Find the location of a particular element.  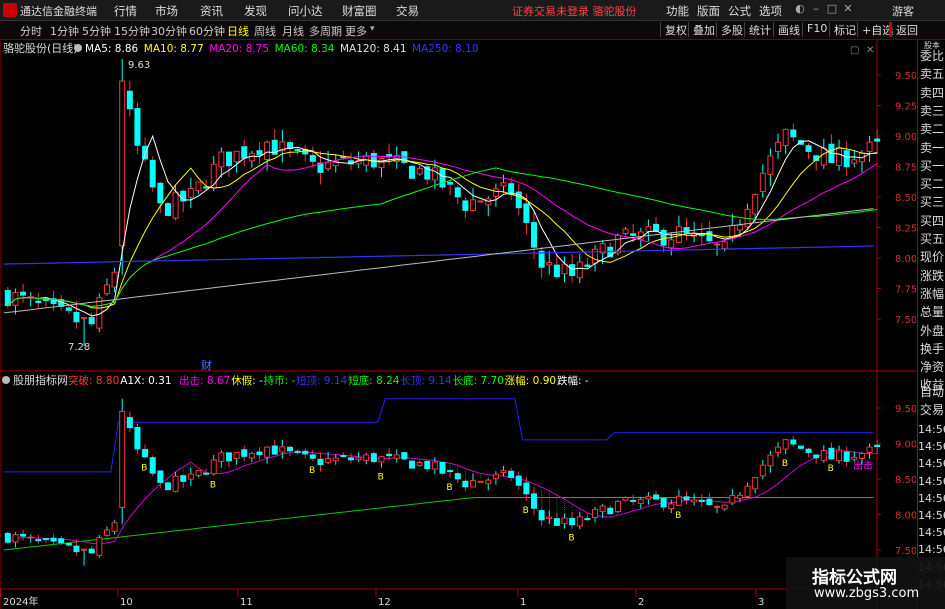

login-notice: 证券交易未登录 骆驼股份 is located at coordinates (574, 11).